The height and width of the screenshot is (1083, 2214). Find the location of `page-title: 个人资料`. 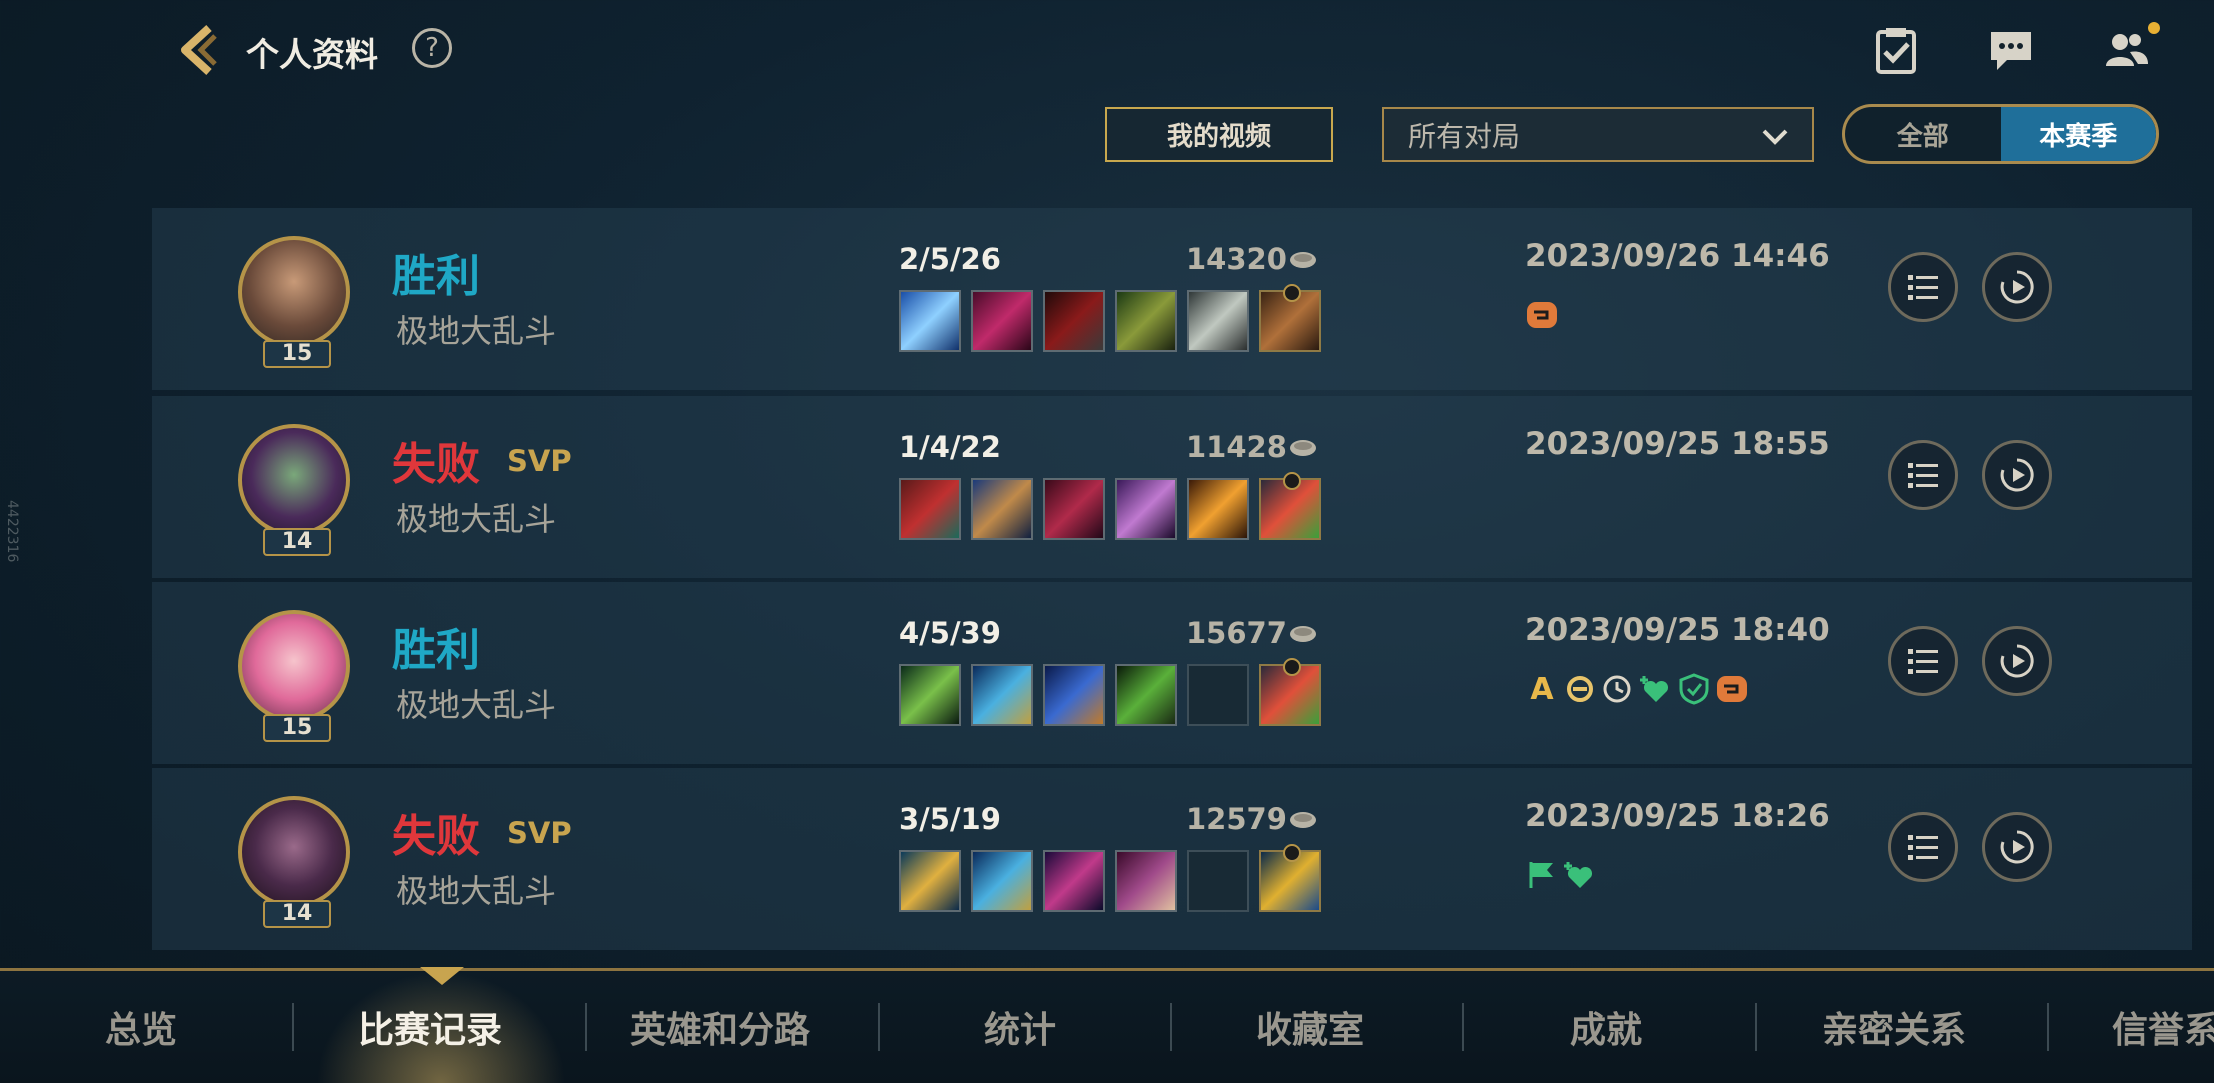

page-title: 个人资料 is located at coordinates (312, 54).